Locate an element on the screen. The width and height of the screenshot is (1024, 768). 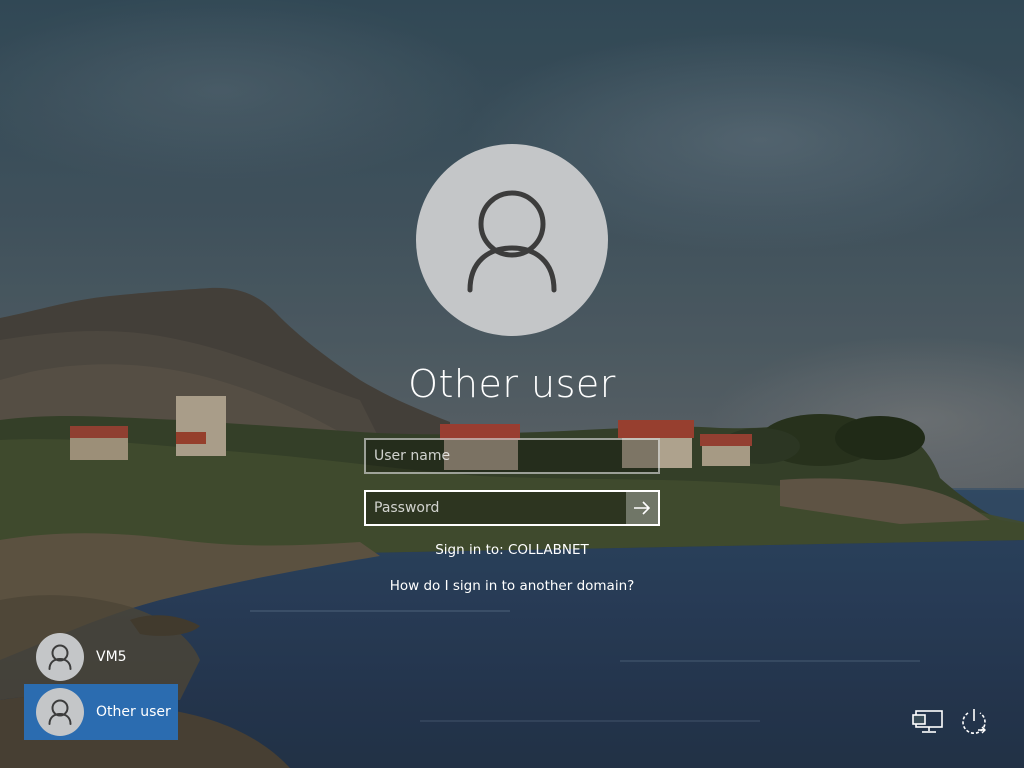
submit-button is located at coordinates (642, 508).